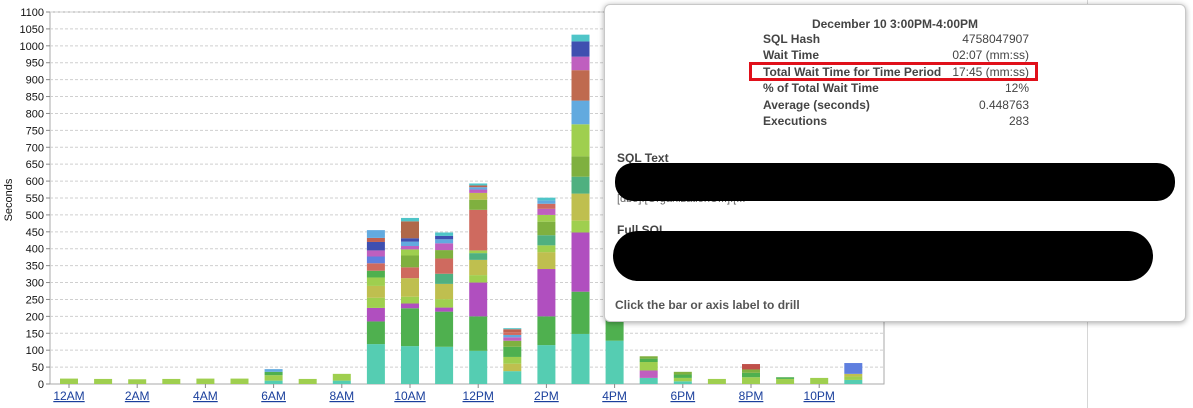 The height and width of the screenshot is (408, 1193). Describe the element at coordinates (546, 290) in the screenshot. I see `bar-2PM` at that location.